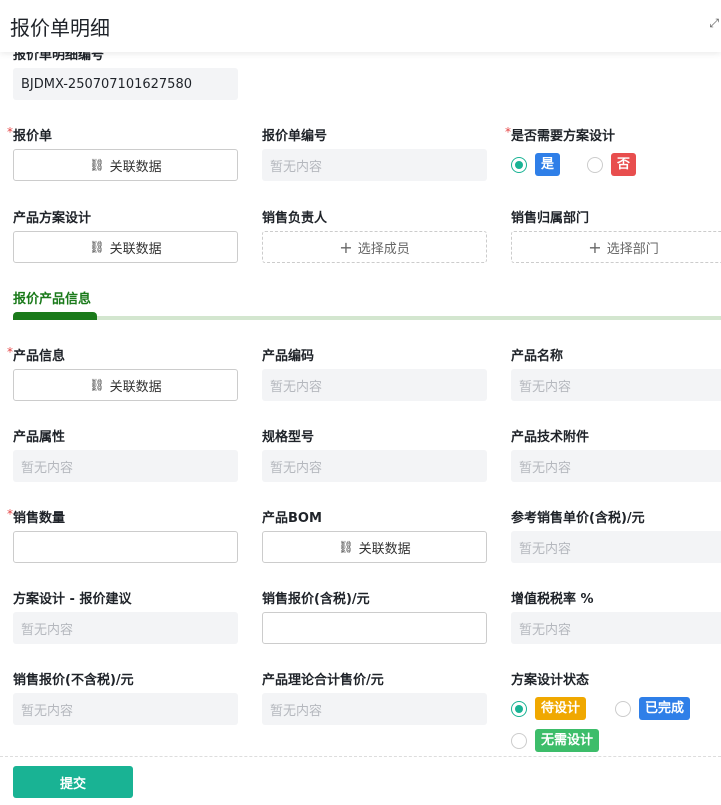 Image resolution: width=721 pixels, height=805 pixels. I want to click on field-label: 销售负责人, so click(295, 218).